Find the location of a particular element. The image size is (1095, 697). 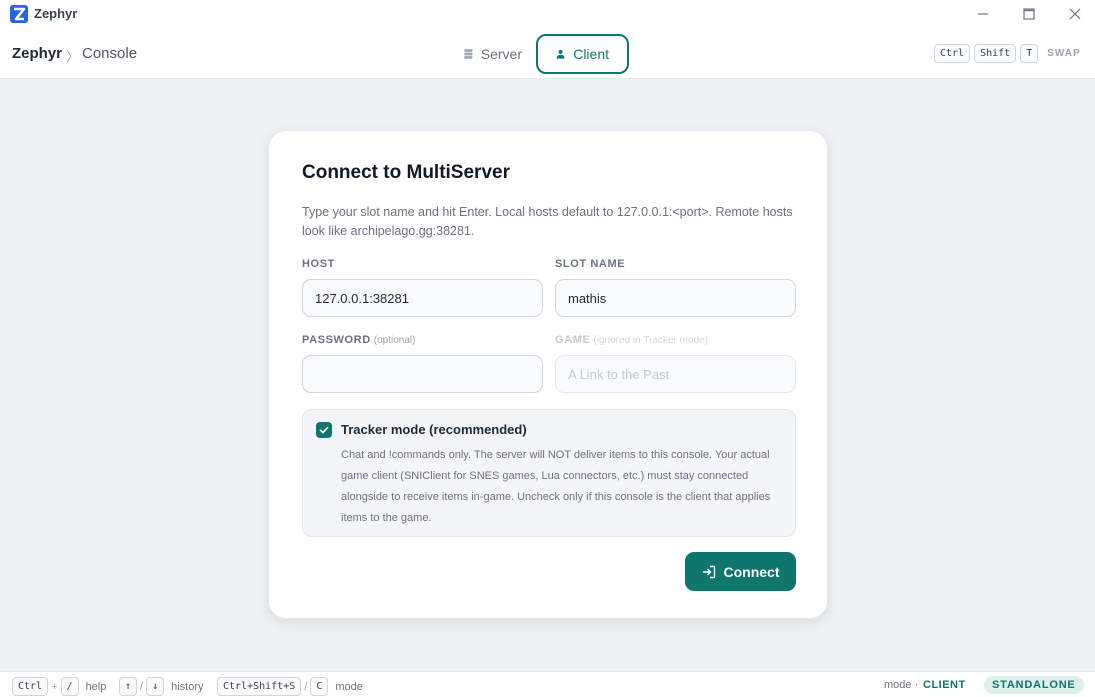

zephyr-logo-icon is located at coordinates (19, 14).